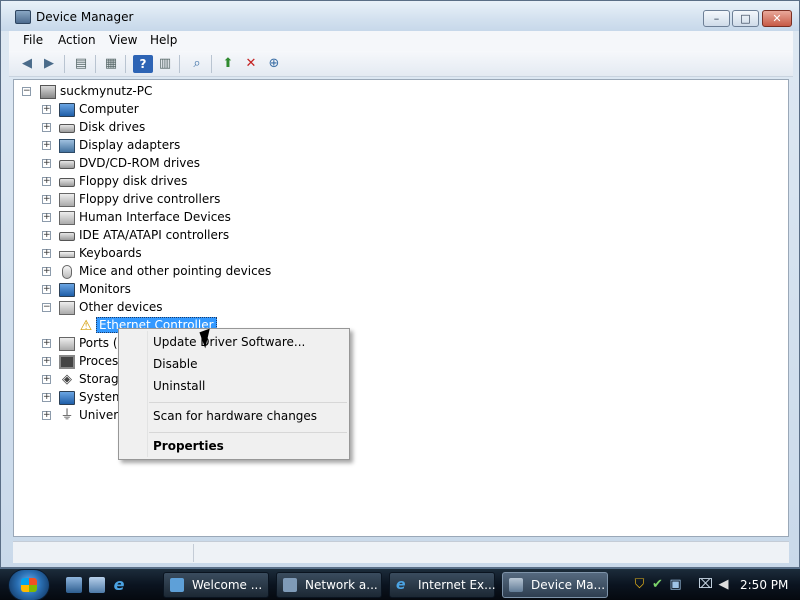 The height and width of the screenshot is (600, 800). I want to click on scan-hardware-menu-item: Scan for hardware changes, so click(235, 416).